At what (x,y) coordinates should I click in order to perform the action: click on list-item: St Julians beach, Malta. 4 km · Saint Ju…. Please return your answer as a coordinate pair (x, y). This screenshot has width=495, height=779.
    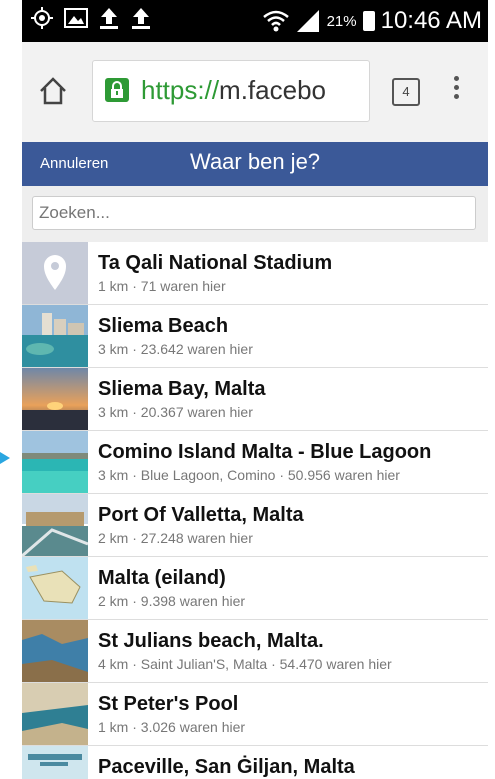
    Looking at the image, I should click on (255, 651).